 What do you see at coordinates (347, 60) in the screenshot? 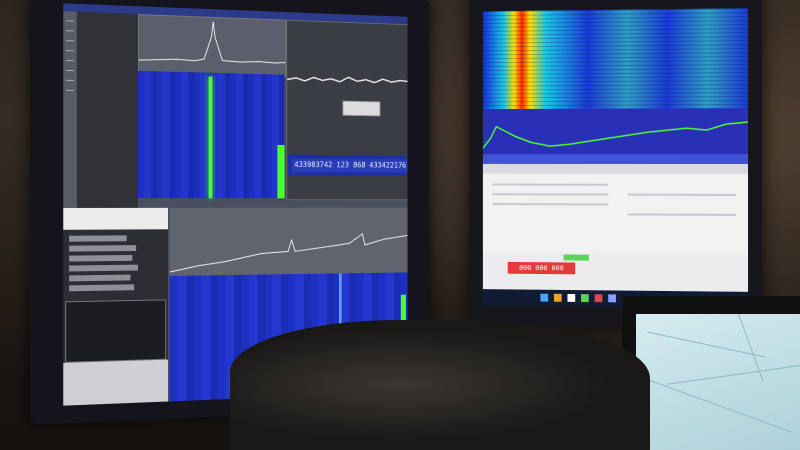
I see `noise-trace` at bounding box center [347, 60].